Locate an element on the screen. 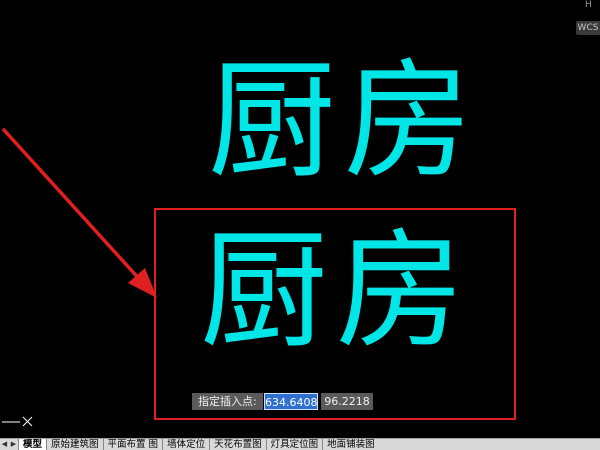 The height and width of the screenshot is (450, 600). tab-ceiling-plan: 天花布置图 is located at coordinates (237, 444).